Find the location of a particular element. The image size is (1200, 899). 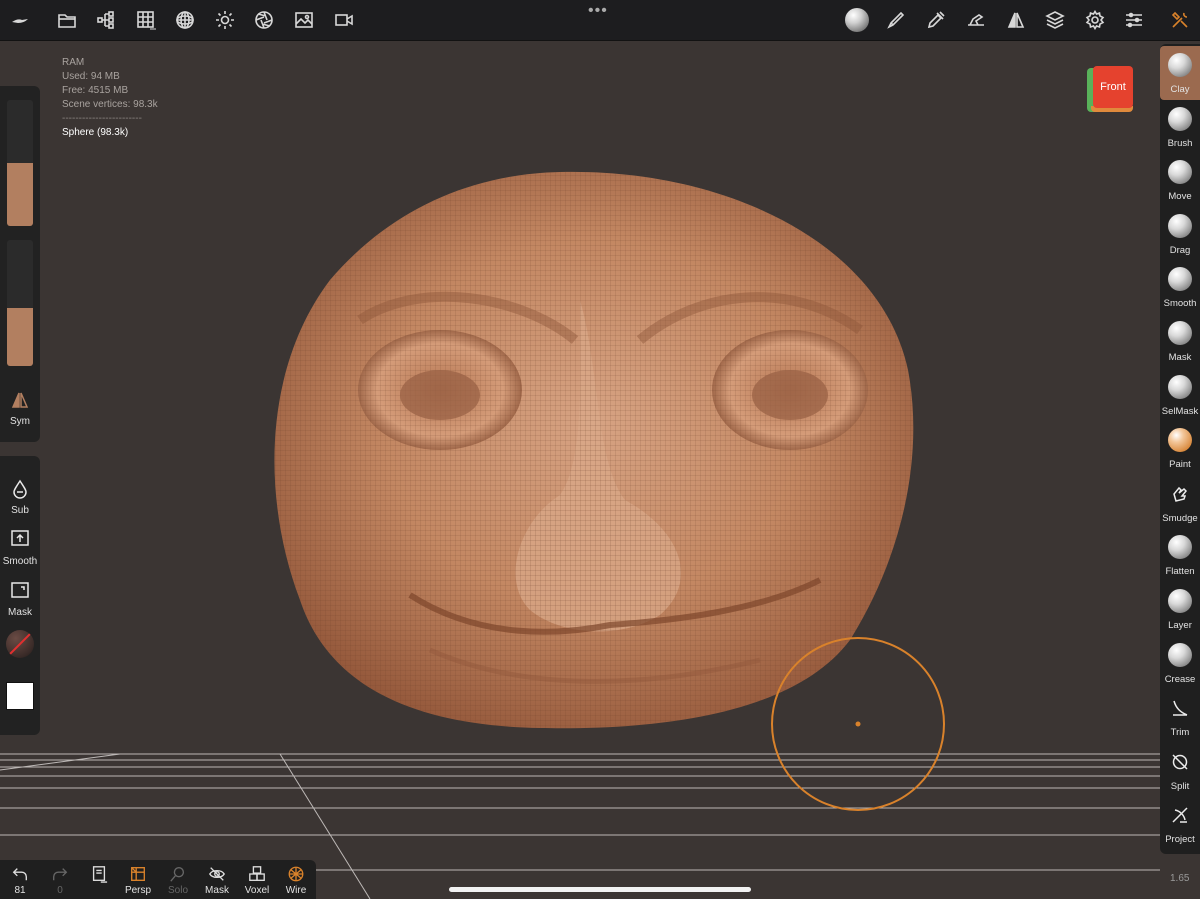

tool-split: Split is located at coordinates (1180, 770).